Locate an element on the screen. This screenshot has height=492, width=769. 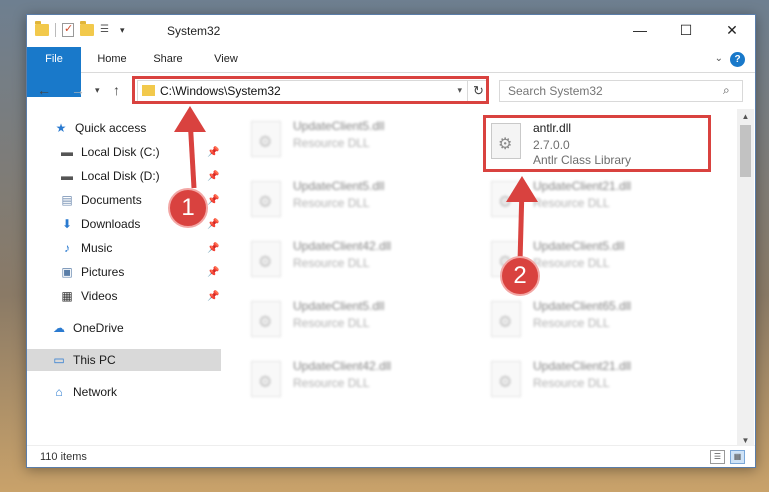
tab-home: Home is located at coordinates (112, 59).